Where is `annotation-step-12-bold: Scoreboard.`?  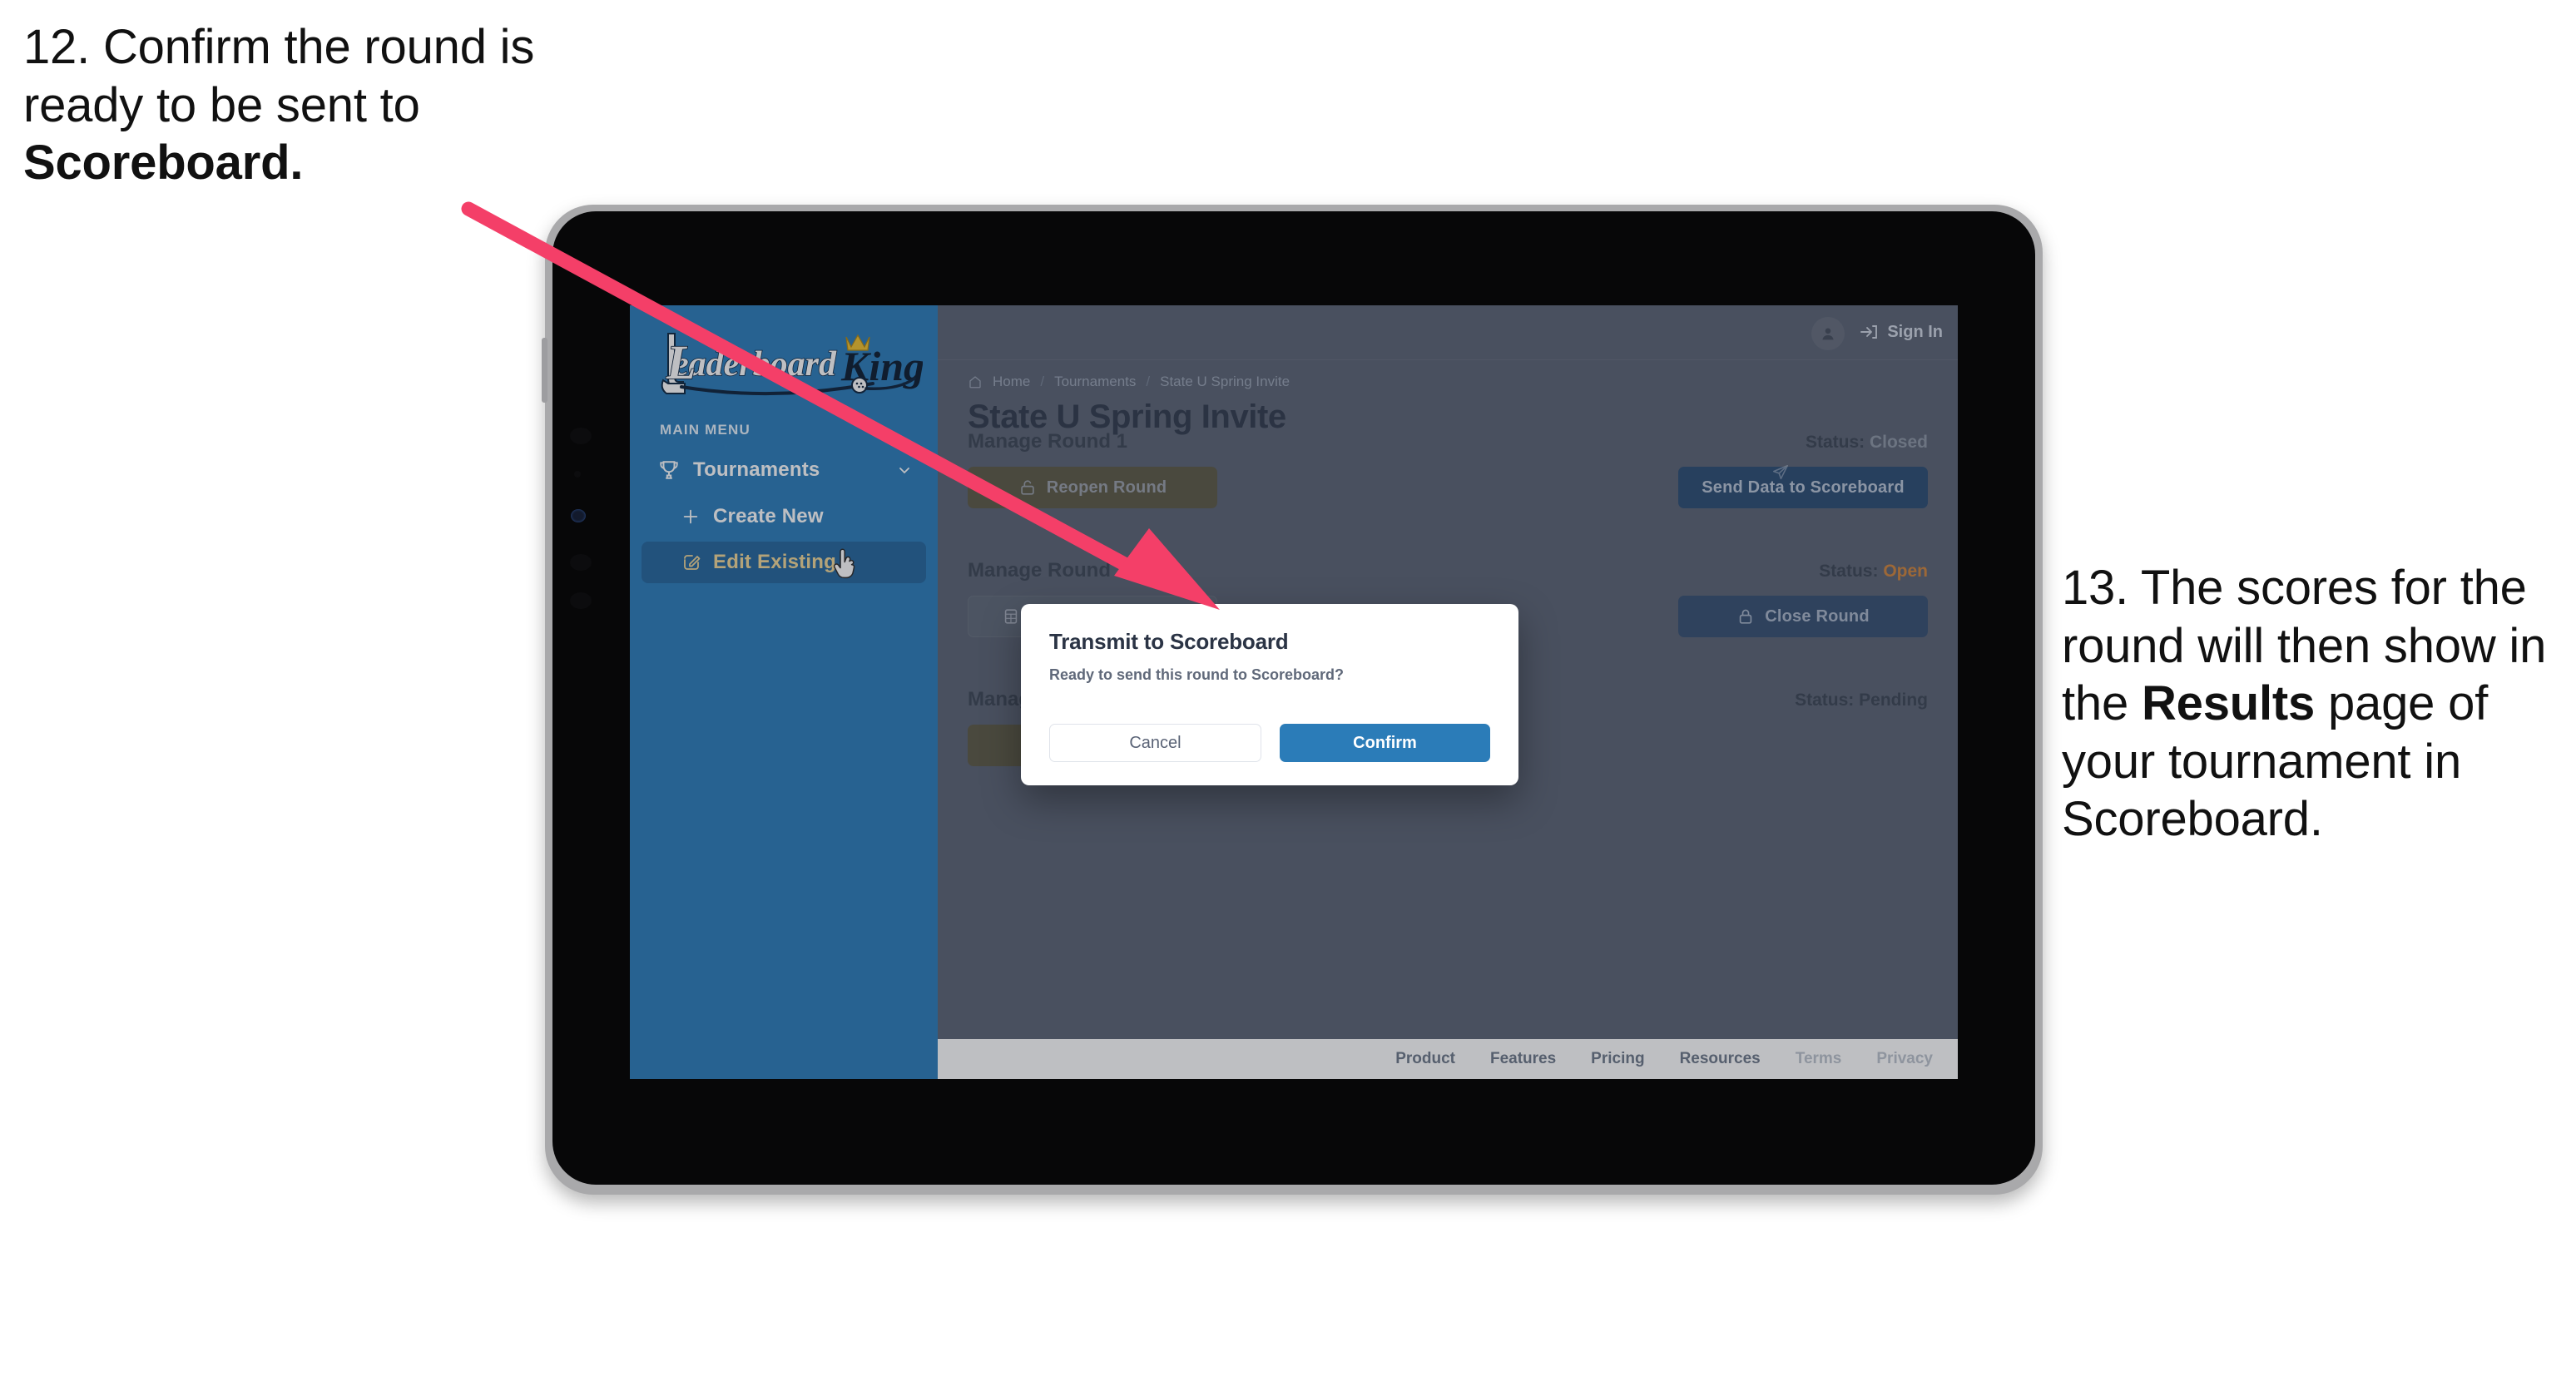
annotation-step-12-bold: Scoreboard. is located at coordinates (164, 163).